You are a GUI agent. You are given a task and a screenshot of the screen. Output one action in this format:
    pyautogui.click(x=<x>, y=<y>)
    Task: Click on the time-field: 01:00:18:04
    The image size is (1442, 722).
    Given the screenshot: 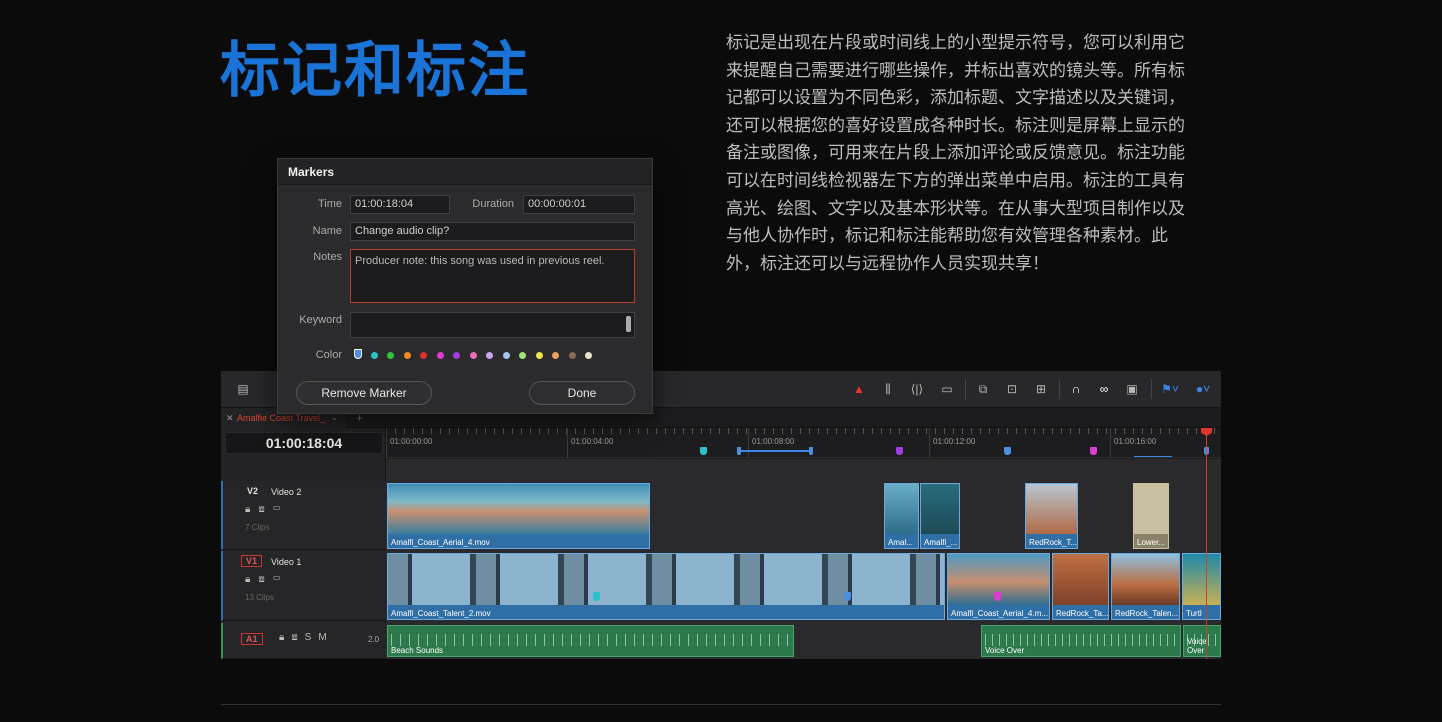 What is the action you would take?
    pyautogui.click(x=400, y=204)
    